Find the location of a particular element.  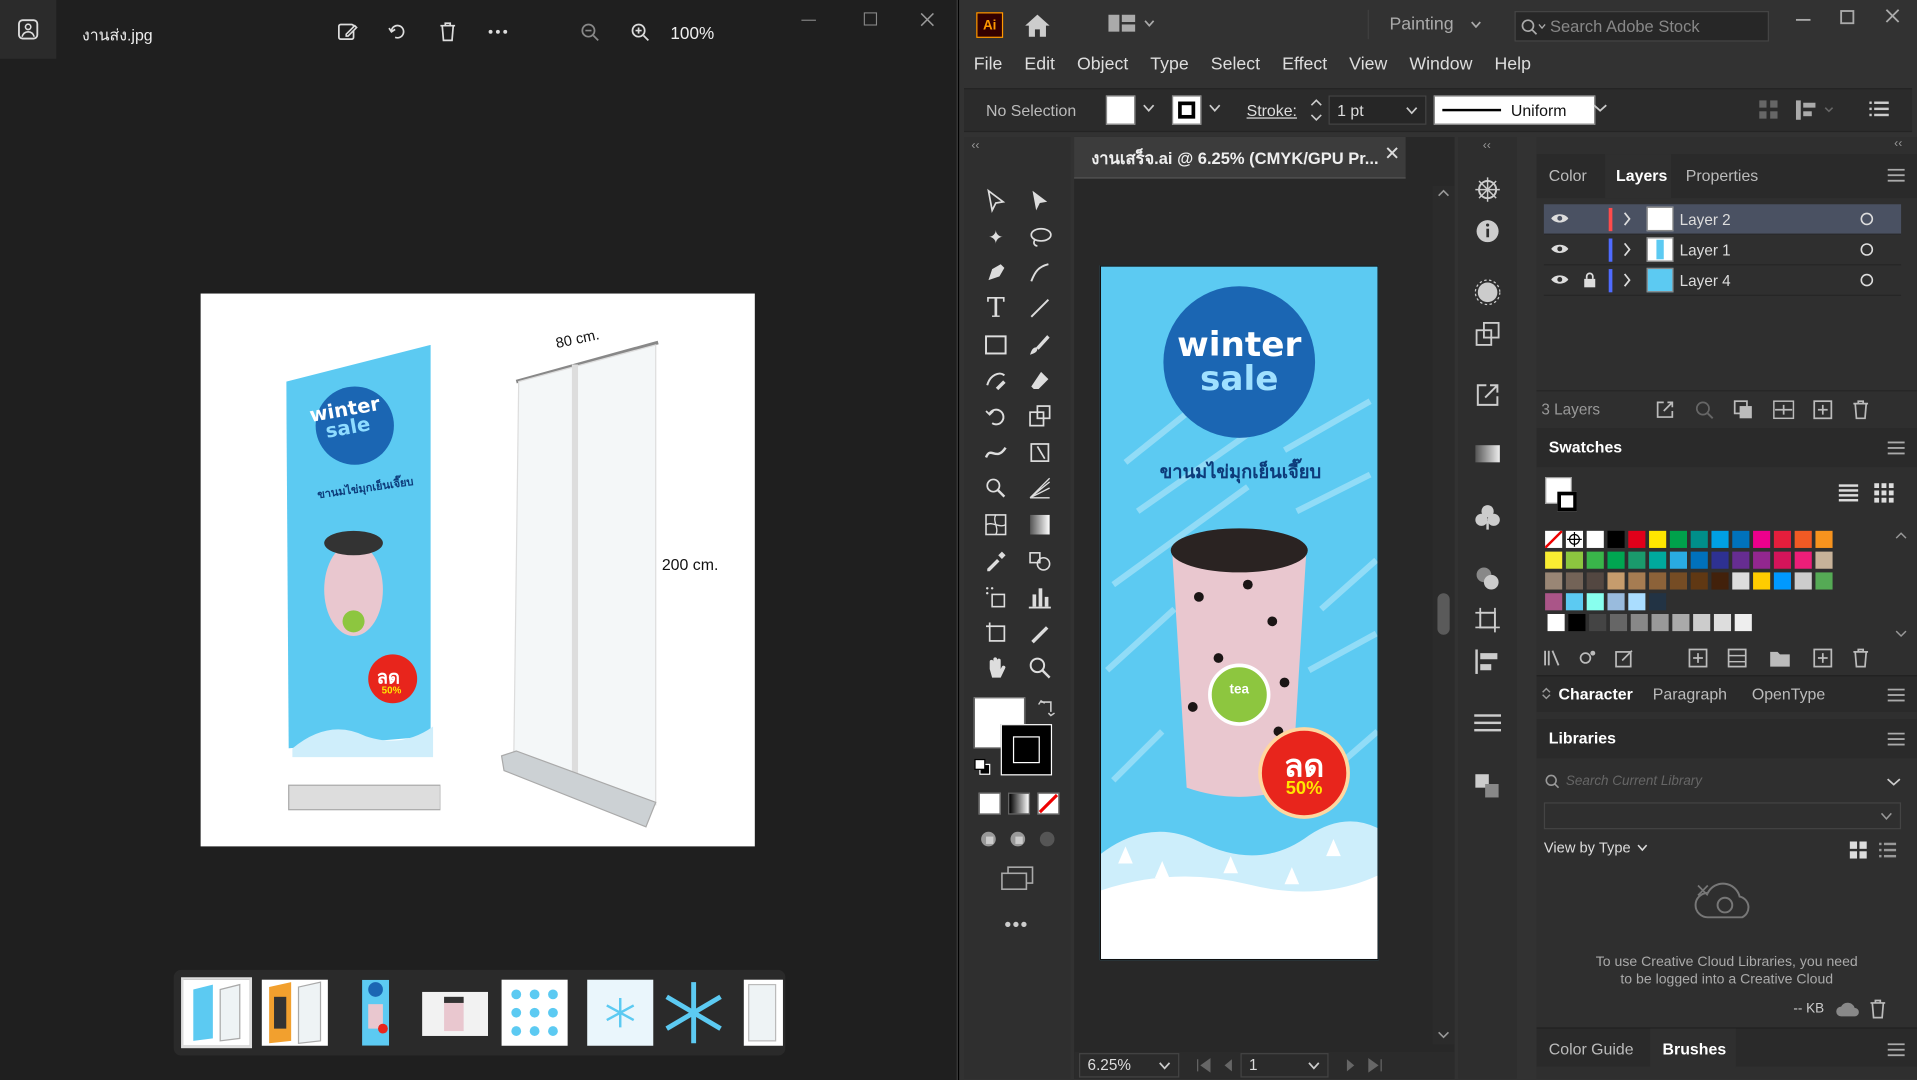

screen-mode-icon is located at coordinates (1018, 878).